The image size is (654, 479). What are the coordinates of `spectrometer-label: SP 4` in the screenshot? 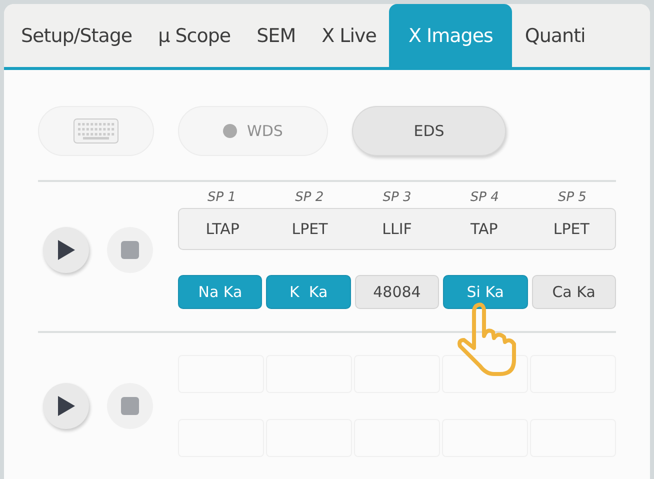 It's located at (484, 198).